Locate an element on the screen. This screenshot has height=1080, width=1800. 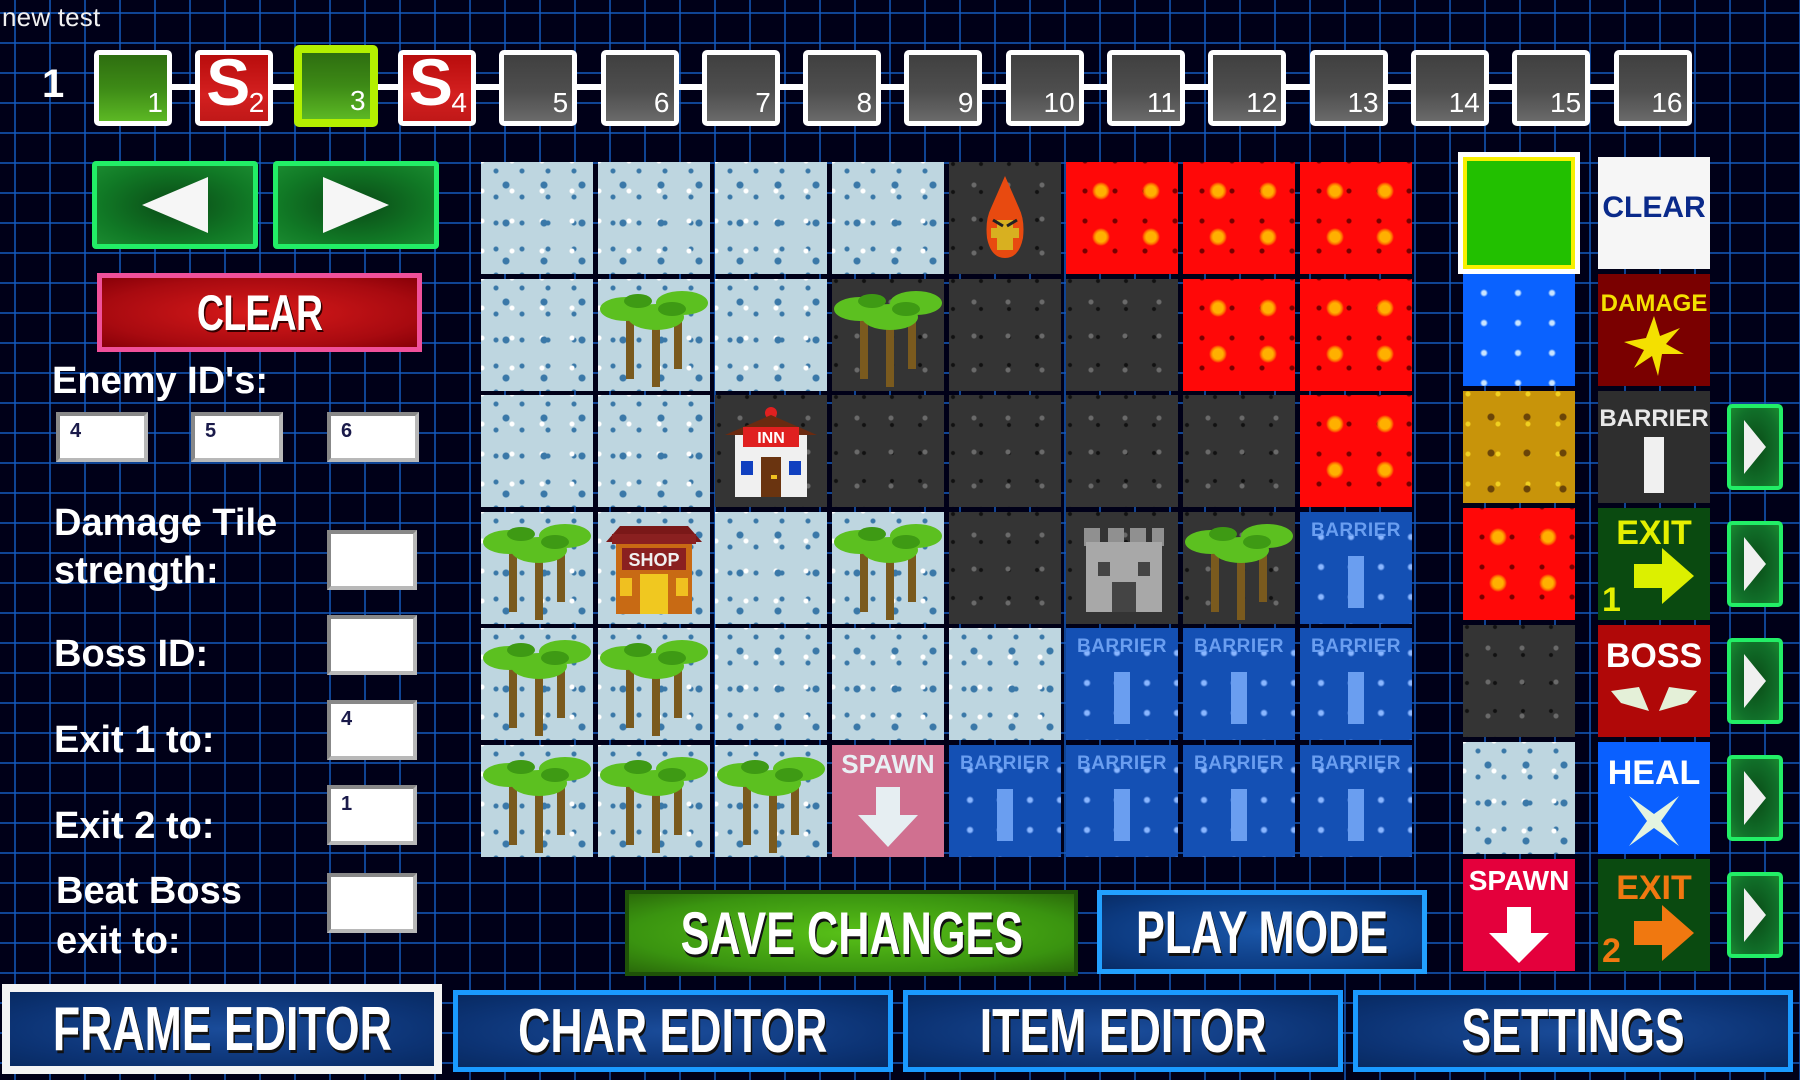
frame-slot-15: 15 is located at coordinates (1551, 88).